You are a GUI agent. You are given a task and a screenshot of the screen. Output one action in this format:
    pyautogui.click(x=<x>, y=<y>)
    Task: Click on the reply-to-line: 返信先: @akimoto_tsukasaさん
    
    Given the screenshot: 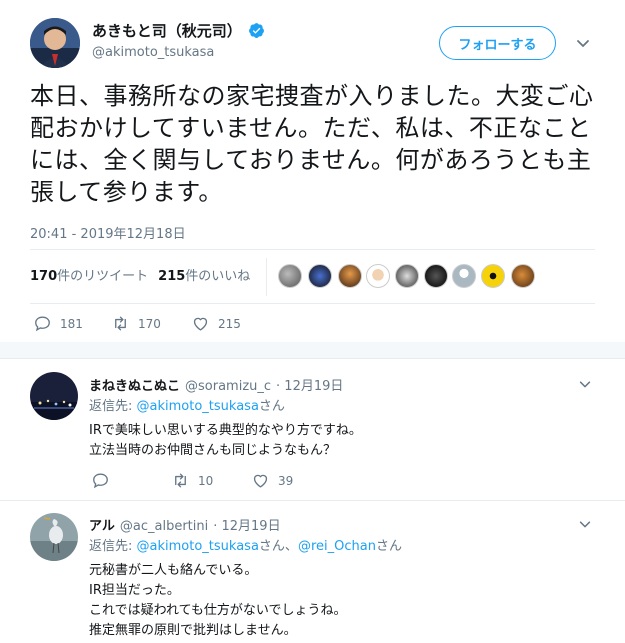 What is the action you would take?
    pyautogui.click(x=187, y=406)
    